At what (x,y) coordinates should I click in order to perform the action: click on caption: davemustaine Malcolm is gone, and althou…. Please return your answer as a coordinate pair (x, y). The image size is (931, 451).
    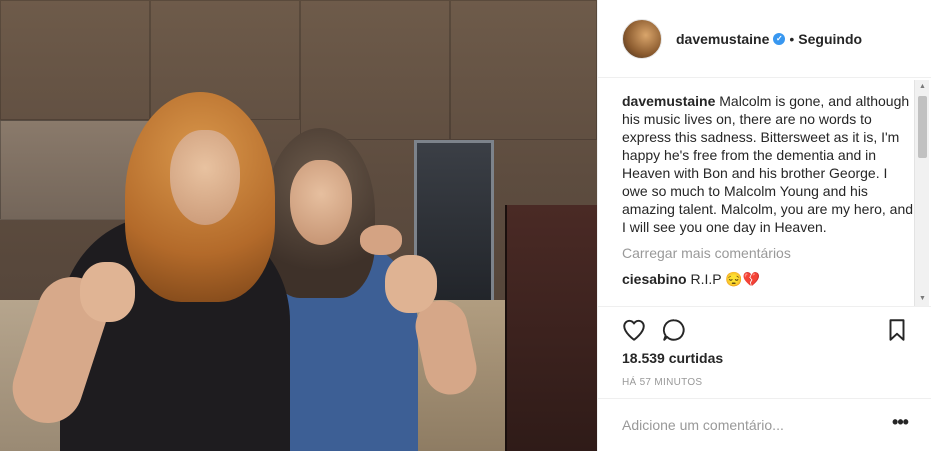
    Looking at the image, I should click on (768, 164).